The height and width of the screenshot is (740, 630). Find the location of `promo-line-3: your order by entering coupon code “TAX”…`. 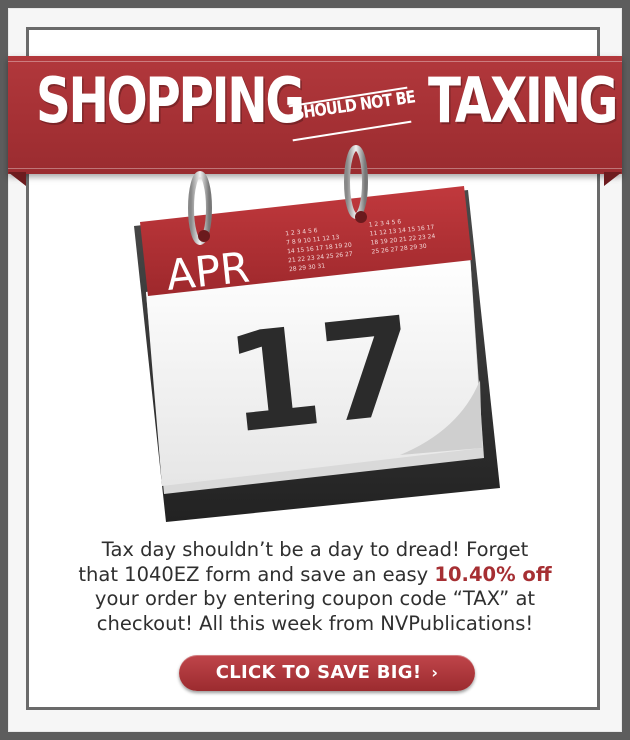

promo-line-3: your order by entering coupon code “TAX”… is located at coordinates (315, 598).